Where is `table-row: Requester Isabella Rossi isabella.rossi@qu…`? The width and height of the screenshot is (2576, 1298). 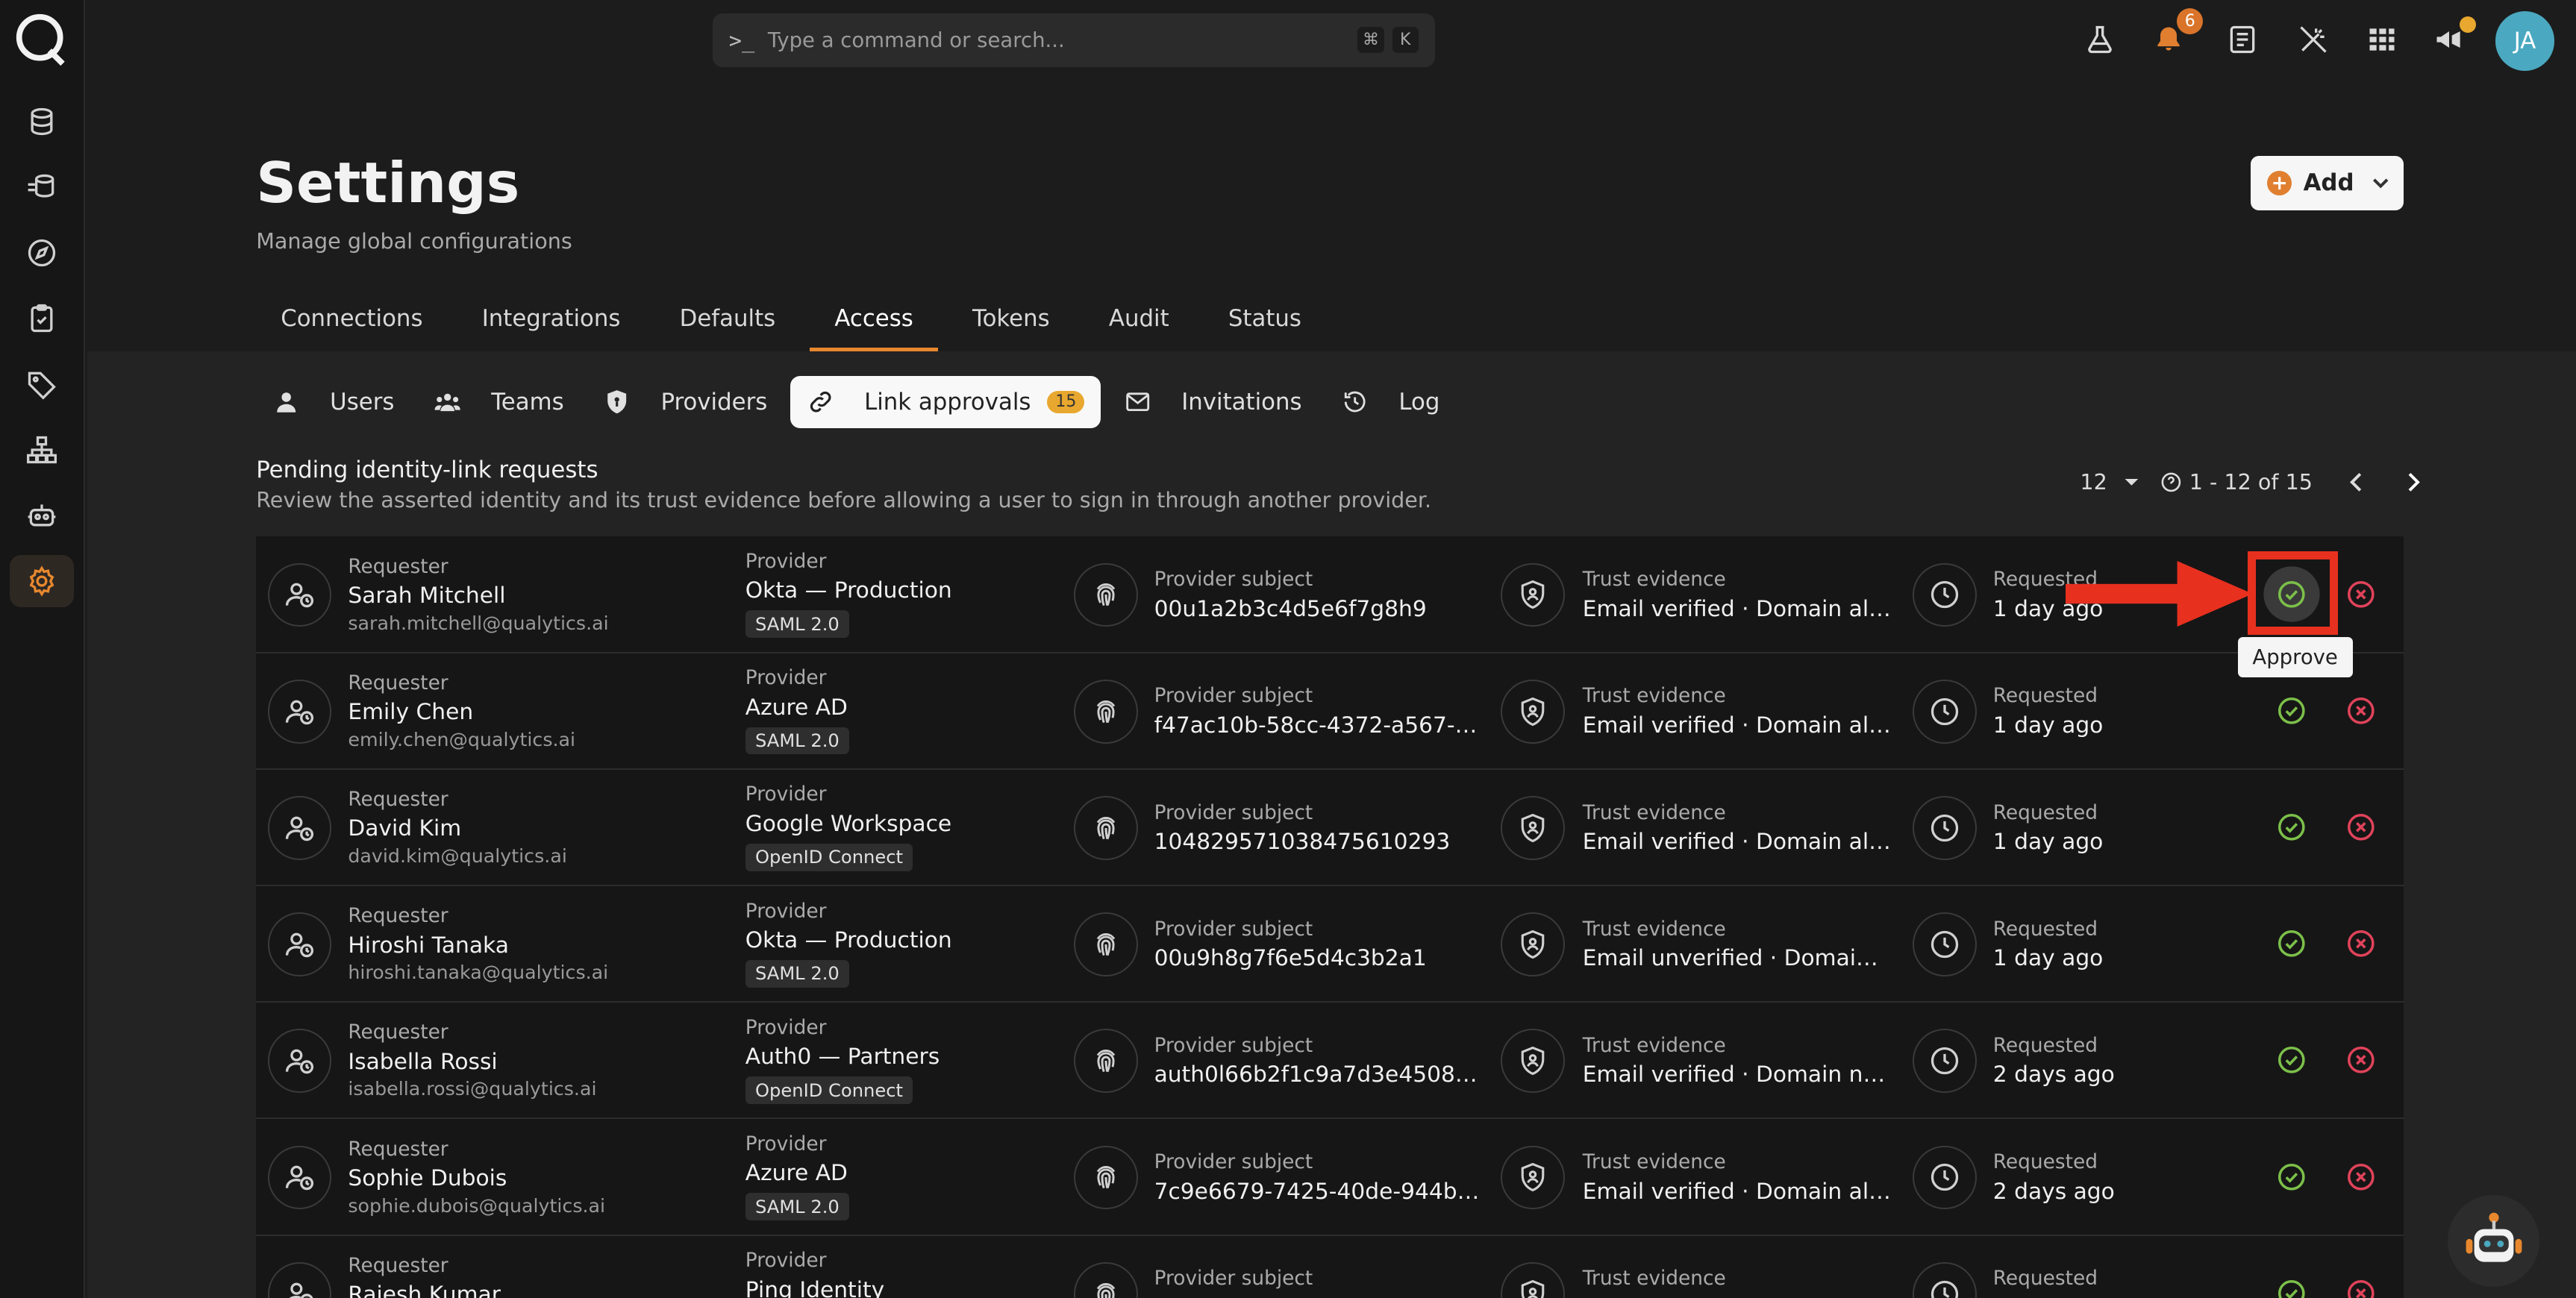 table-row: Requester Isabella Rossi isabella.rossi@qu… is located at coordinates (1330, 1061).